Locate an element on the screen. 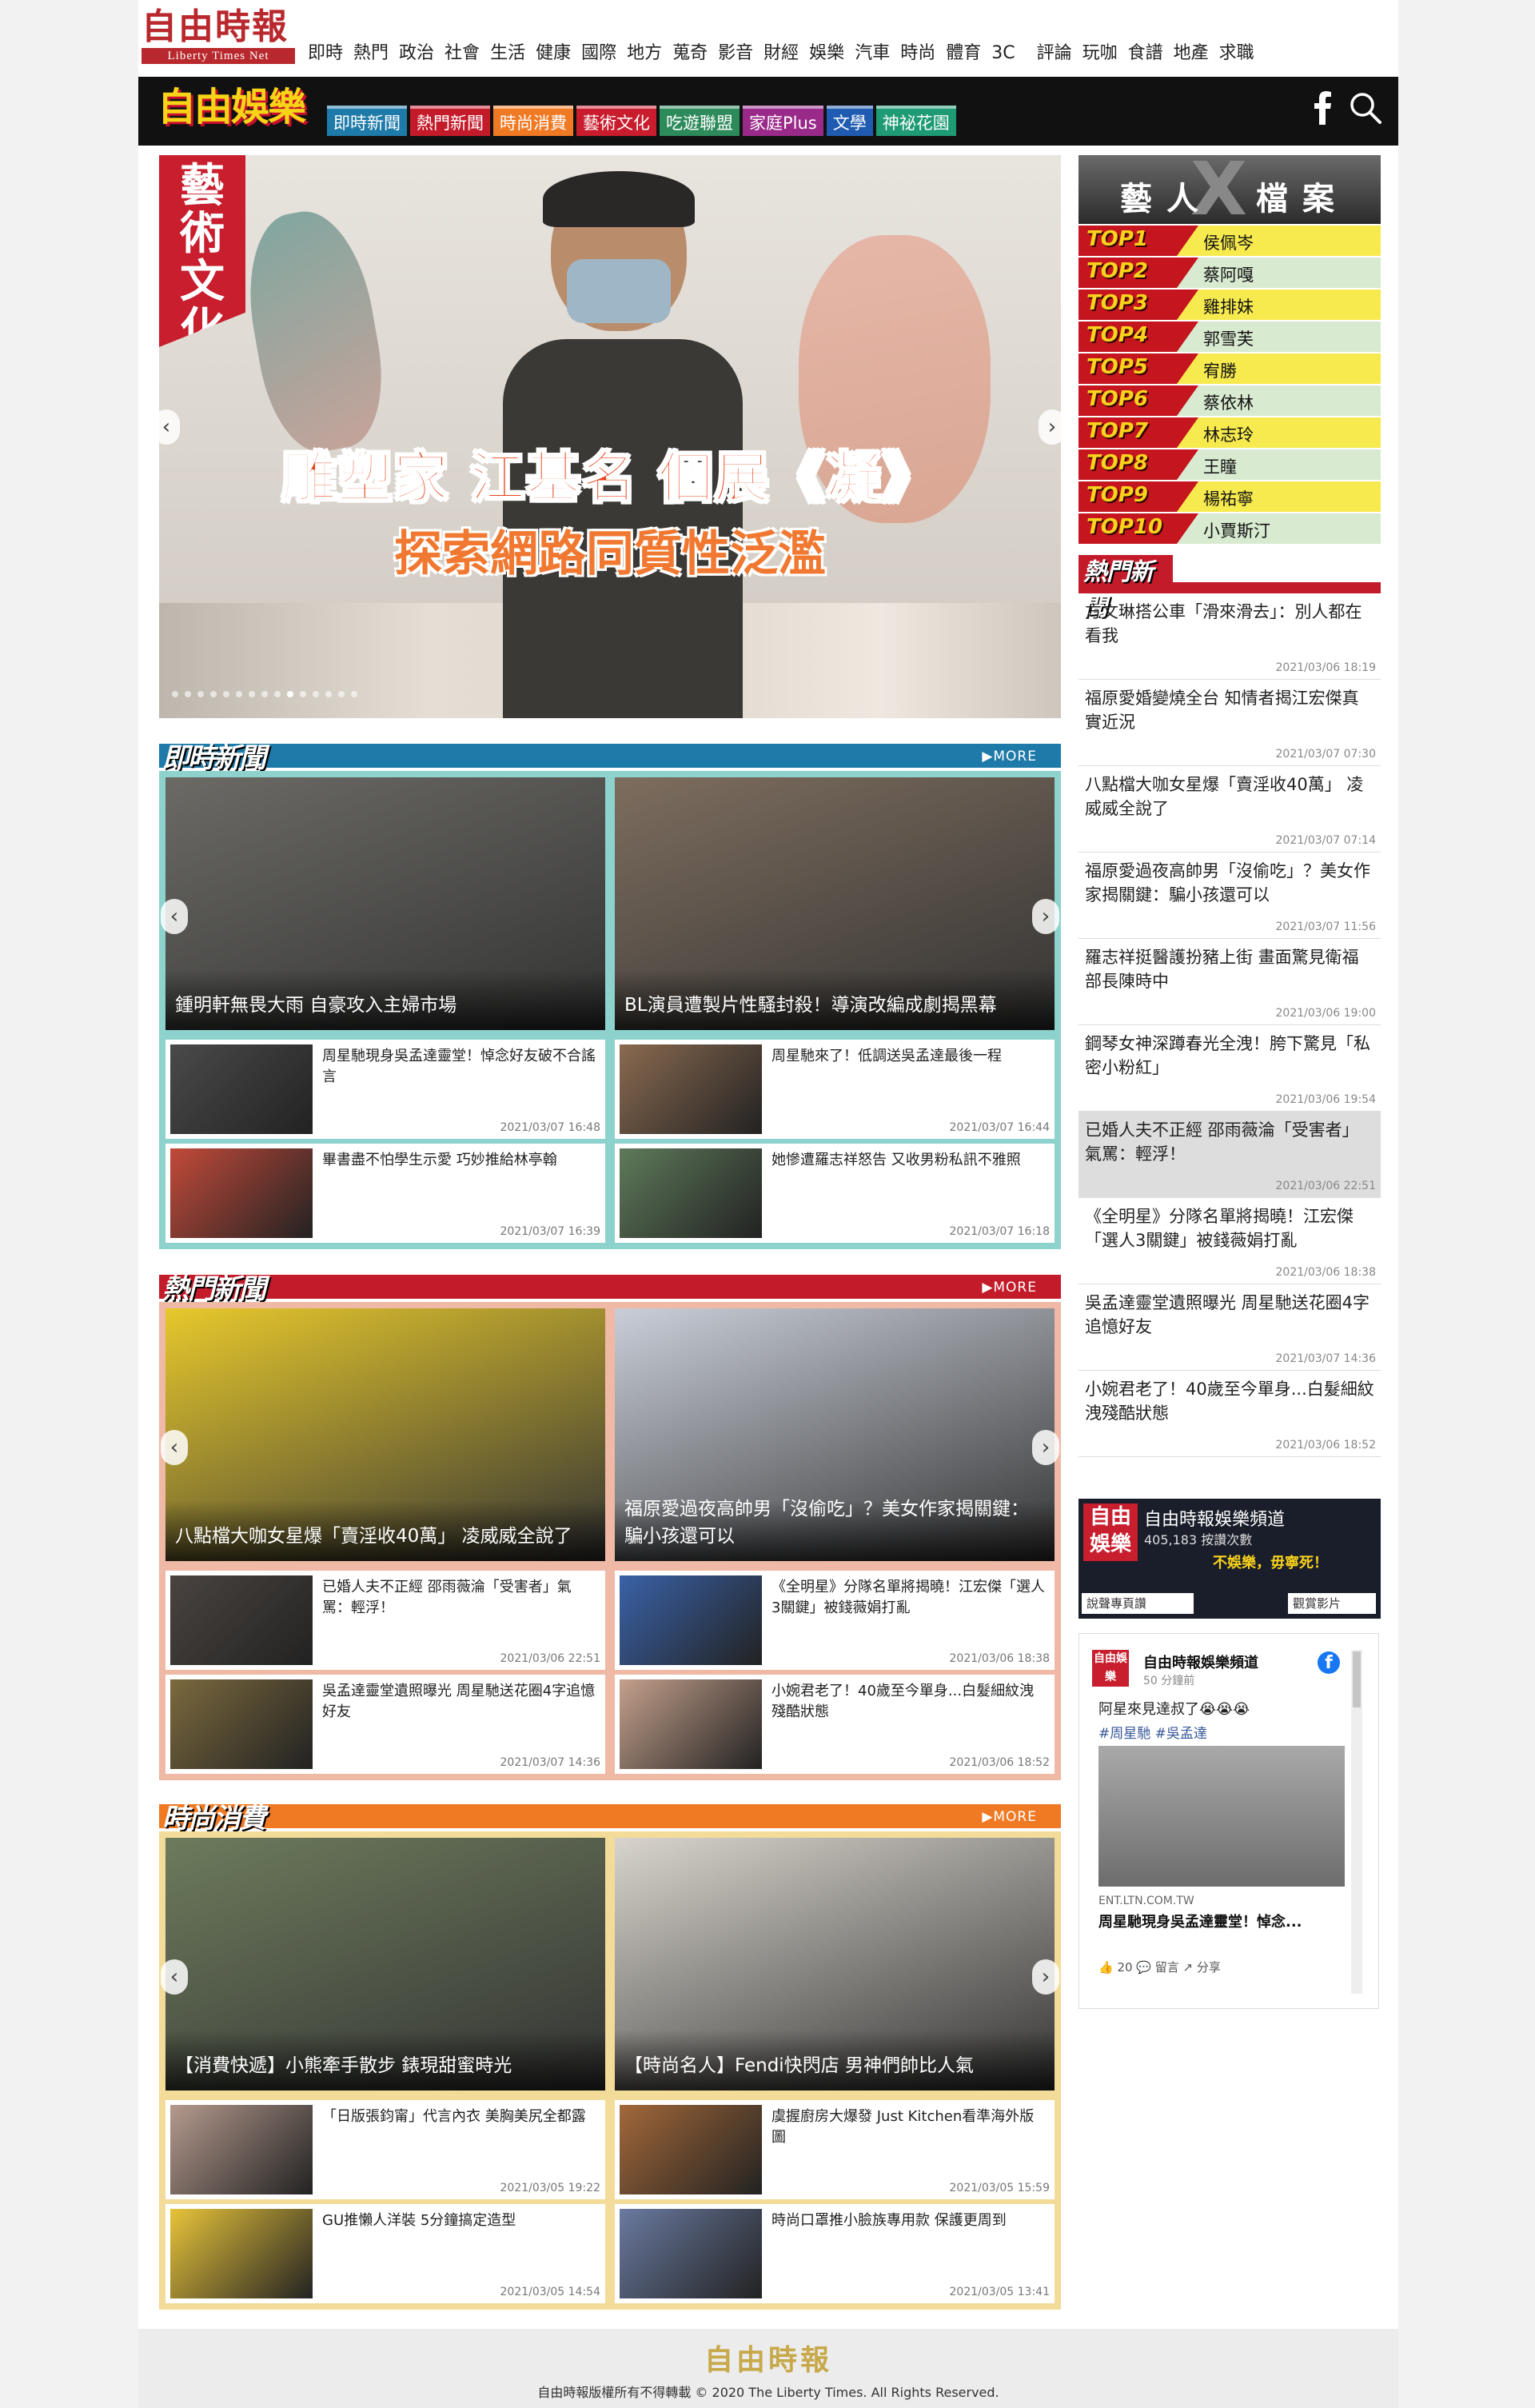  fb-post-actions: 👍 20 💬 留言 ↗ 分享 is located at coordinates (1159, 1967).